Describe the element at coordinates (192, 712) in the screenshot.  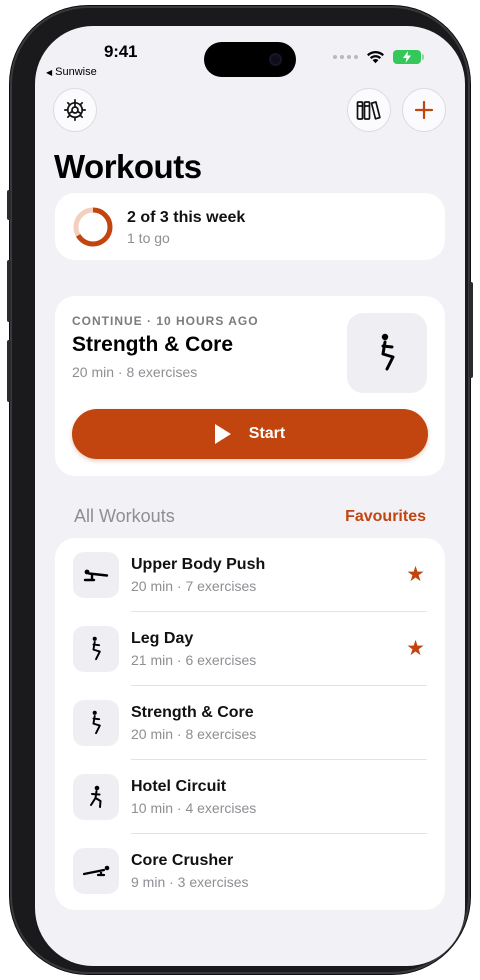
I see `workout-name: Strength & Core` at that location.